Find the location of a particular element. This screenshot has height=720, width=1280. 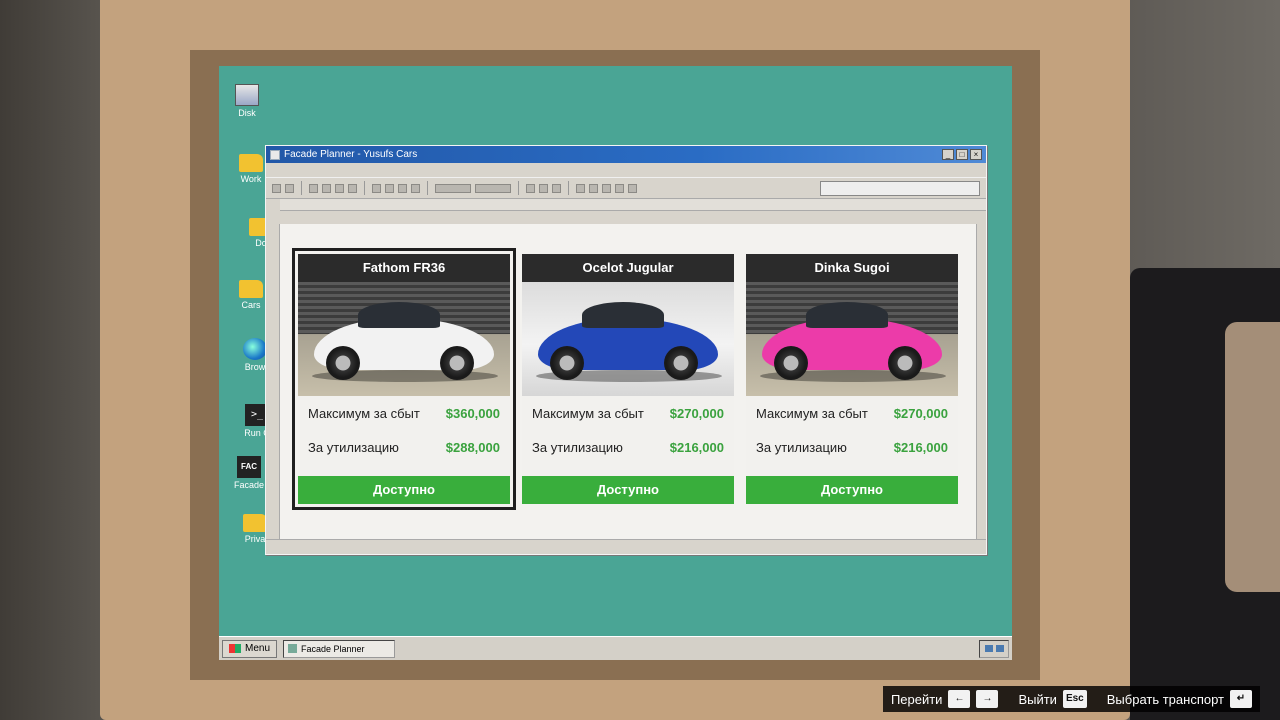

paste-icon is located at coordinates (339, 188).